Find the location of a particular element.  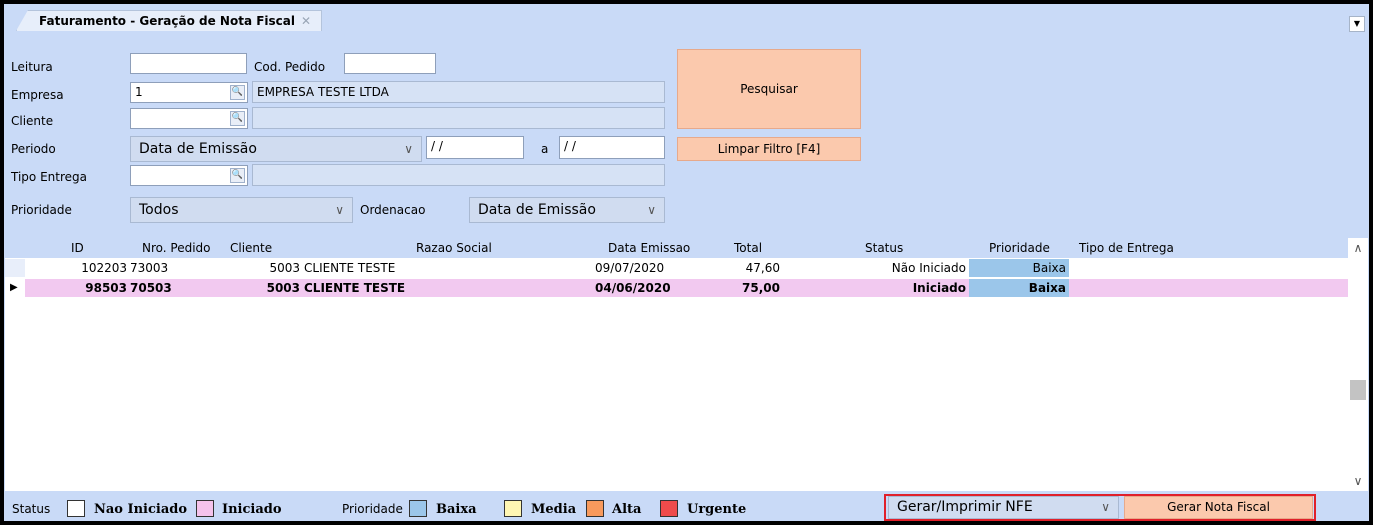

cliente-label: Cliente is located at coordinates (32, 121).